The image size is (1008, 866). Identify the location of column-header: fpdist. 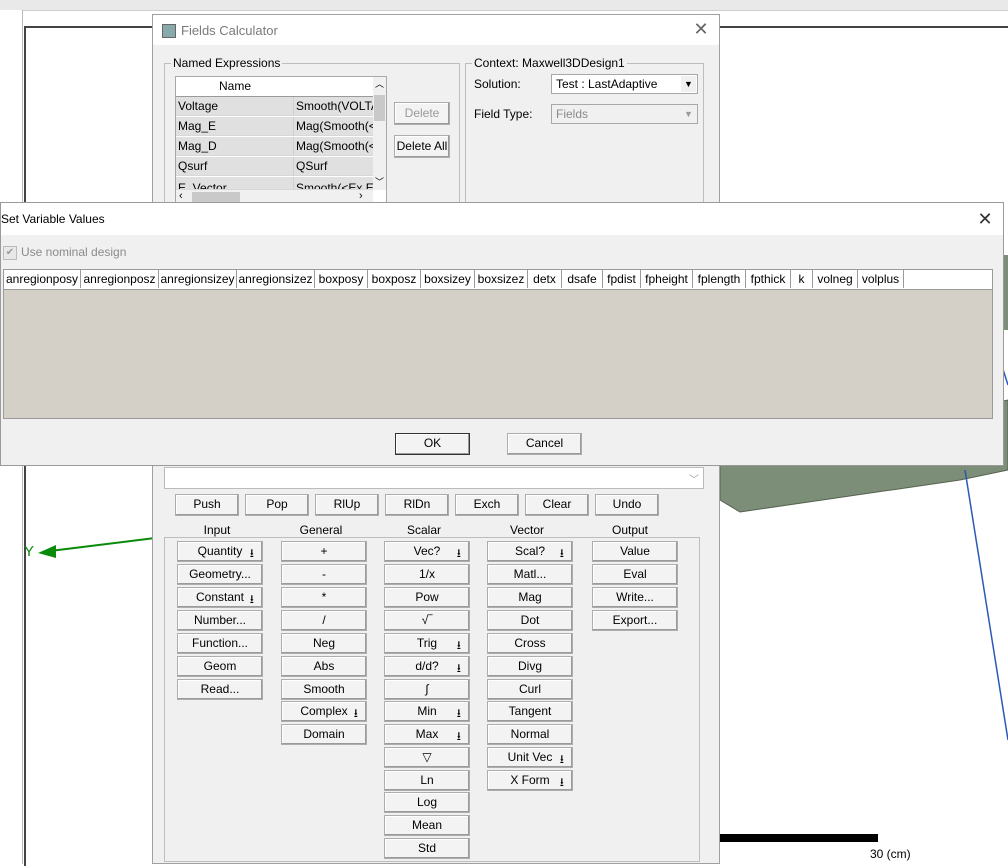
(622, 279).